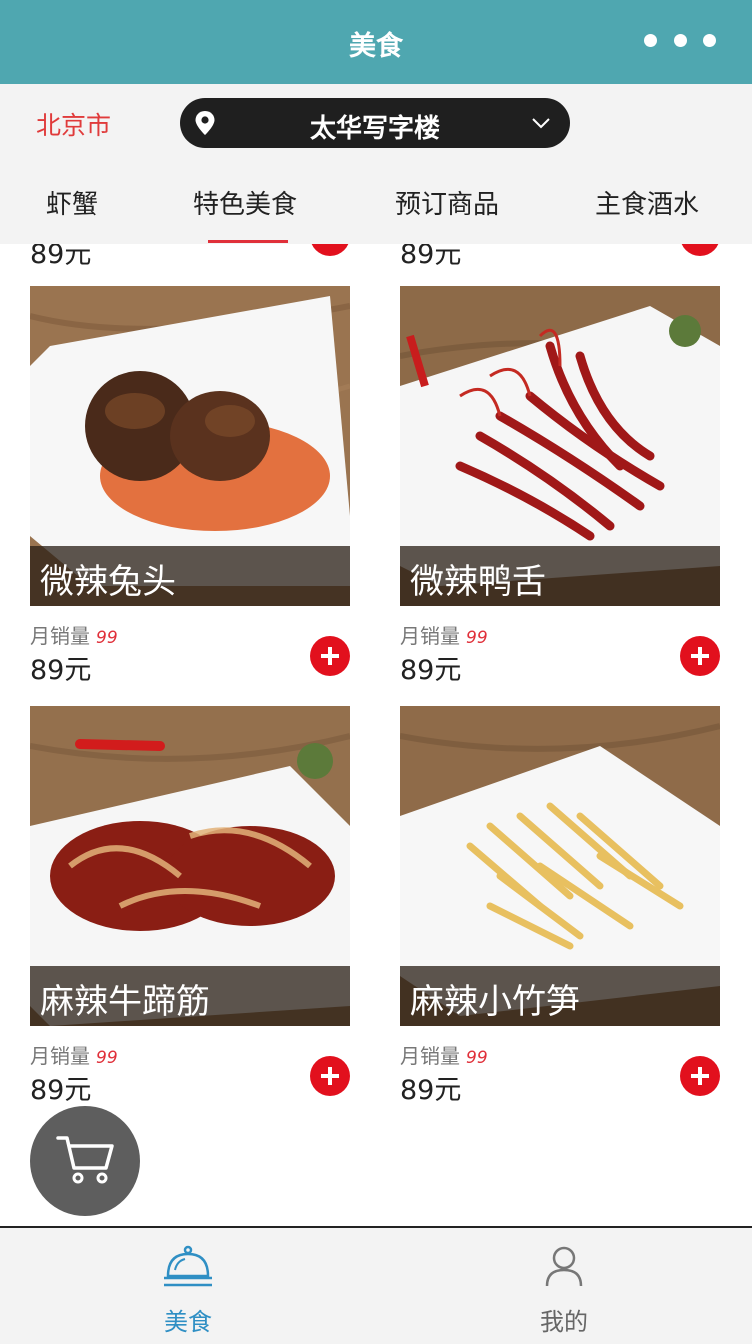 The width and height of the screenshot is (752, 1344). I want to click on product-name-overlay: 麻辣牛蹄筋, so click(190, 996).